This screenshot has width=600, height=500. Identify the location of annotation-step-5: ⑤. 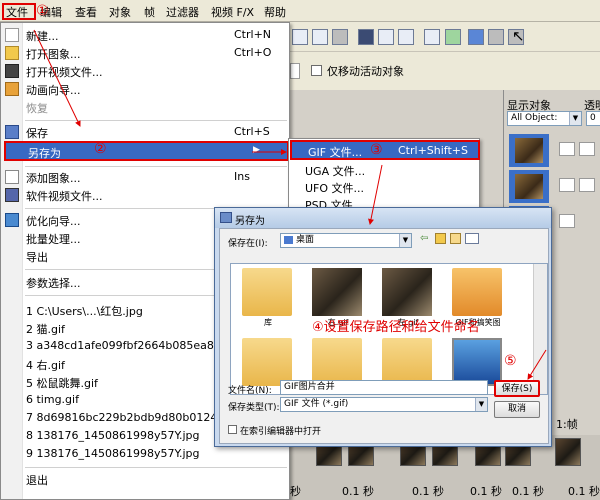
(510, 361).